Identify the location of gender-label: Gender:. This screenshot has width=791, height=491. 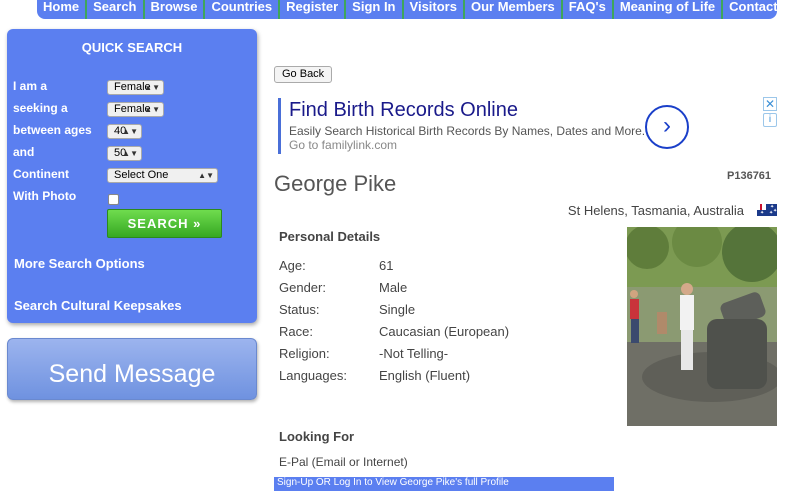
(302, 287).